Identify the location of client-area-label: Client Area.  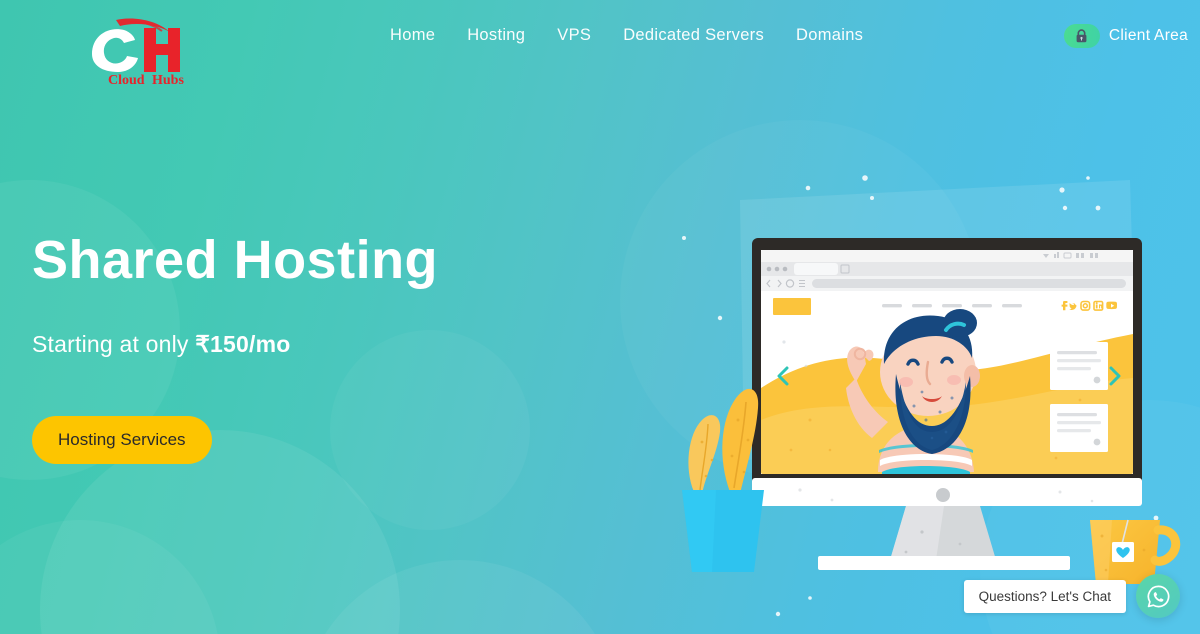
(1148, 35).